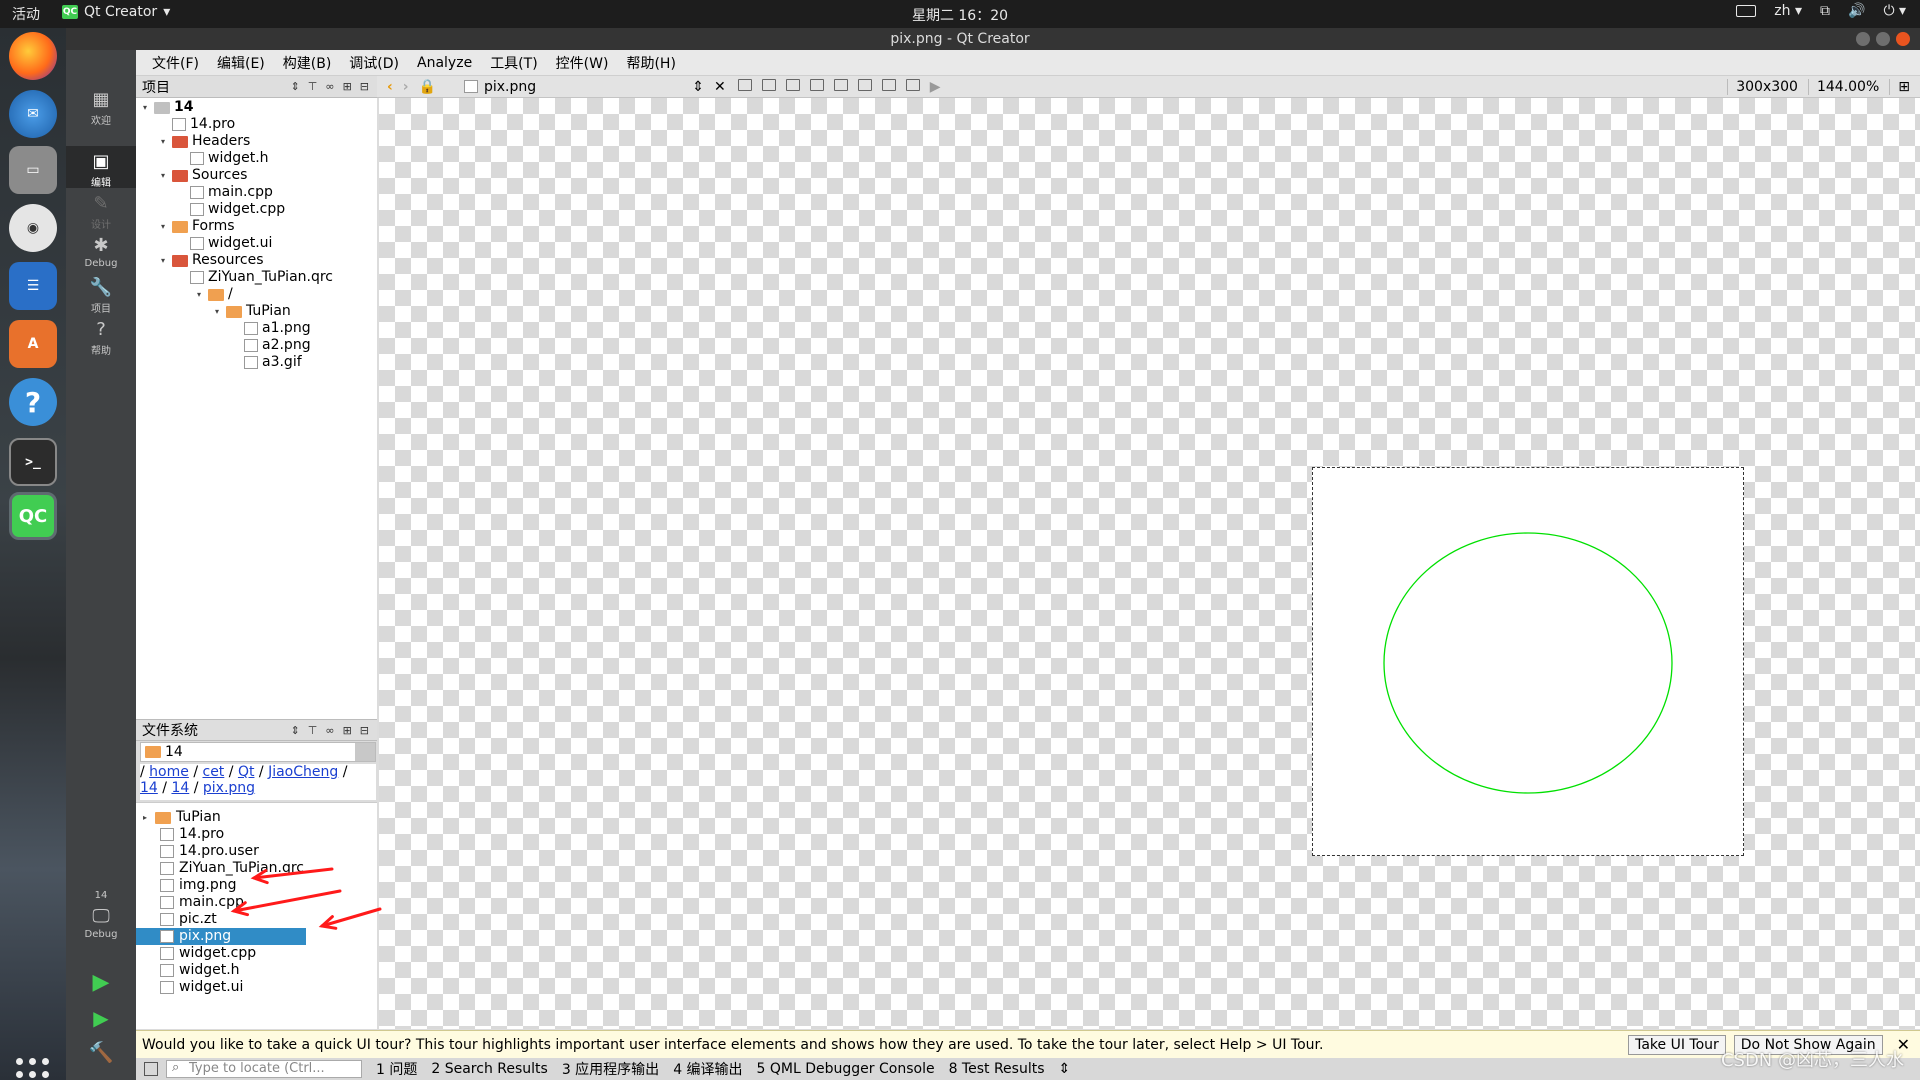  I want to click on writer-icon: ☰, so click(33, 286).